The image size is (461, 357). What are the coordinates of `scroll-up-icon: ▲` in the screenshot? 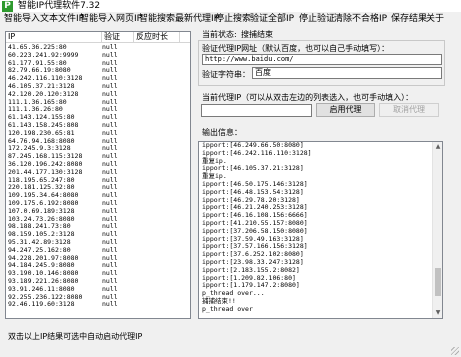 It's located at (438, 147).